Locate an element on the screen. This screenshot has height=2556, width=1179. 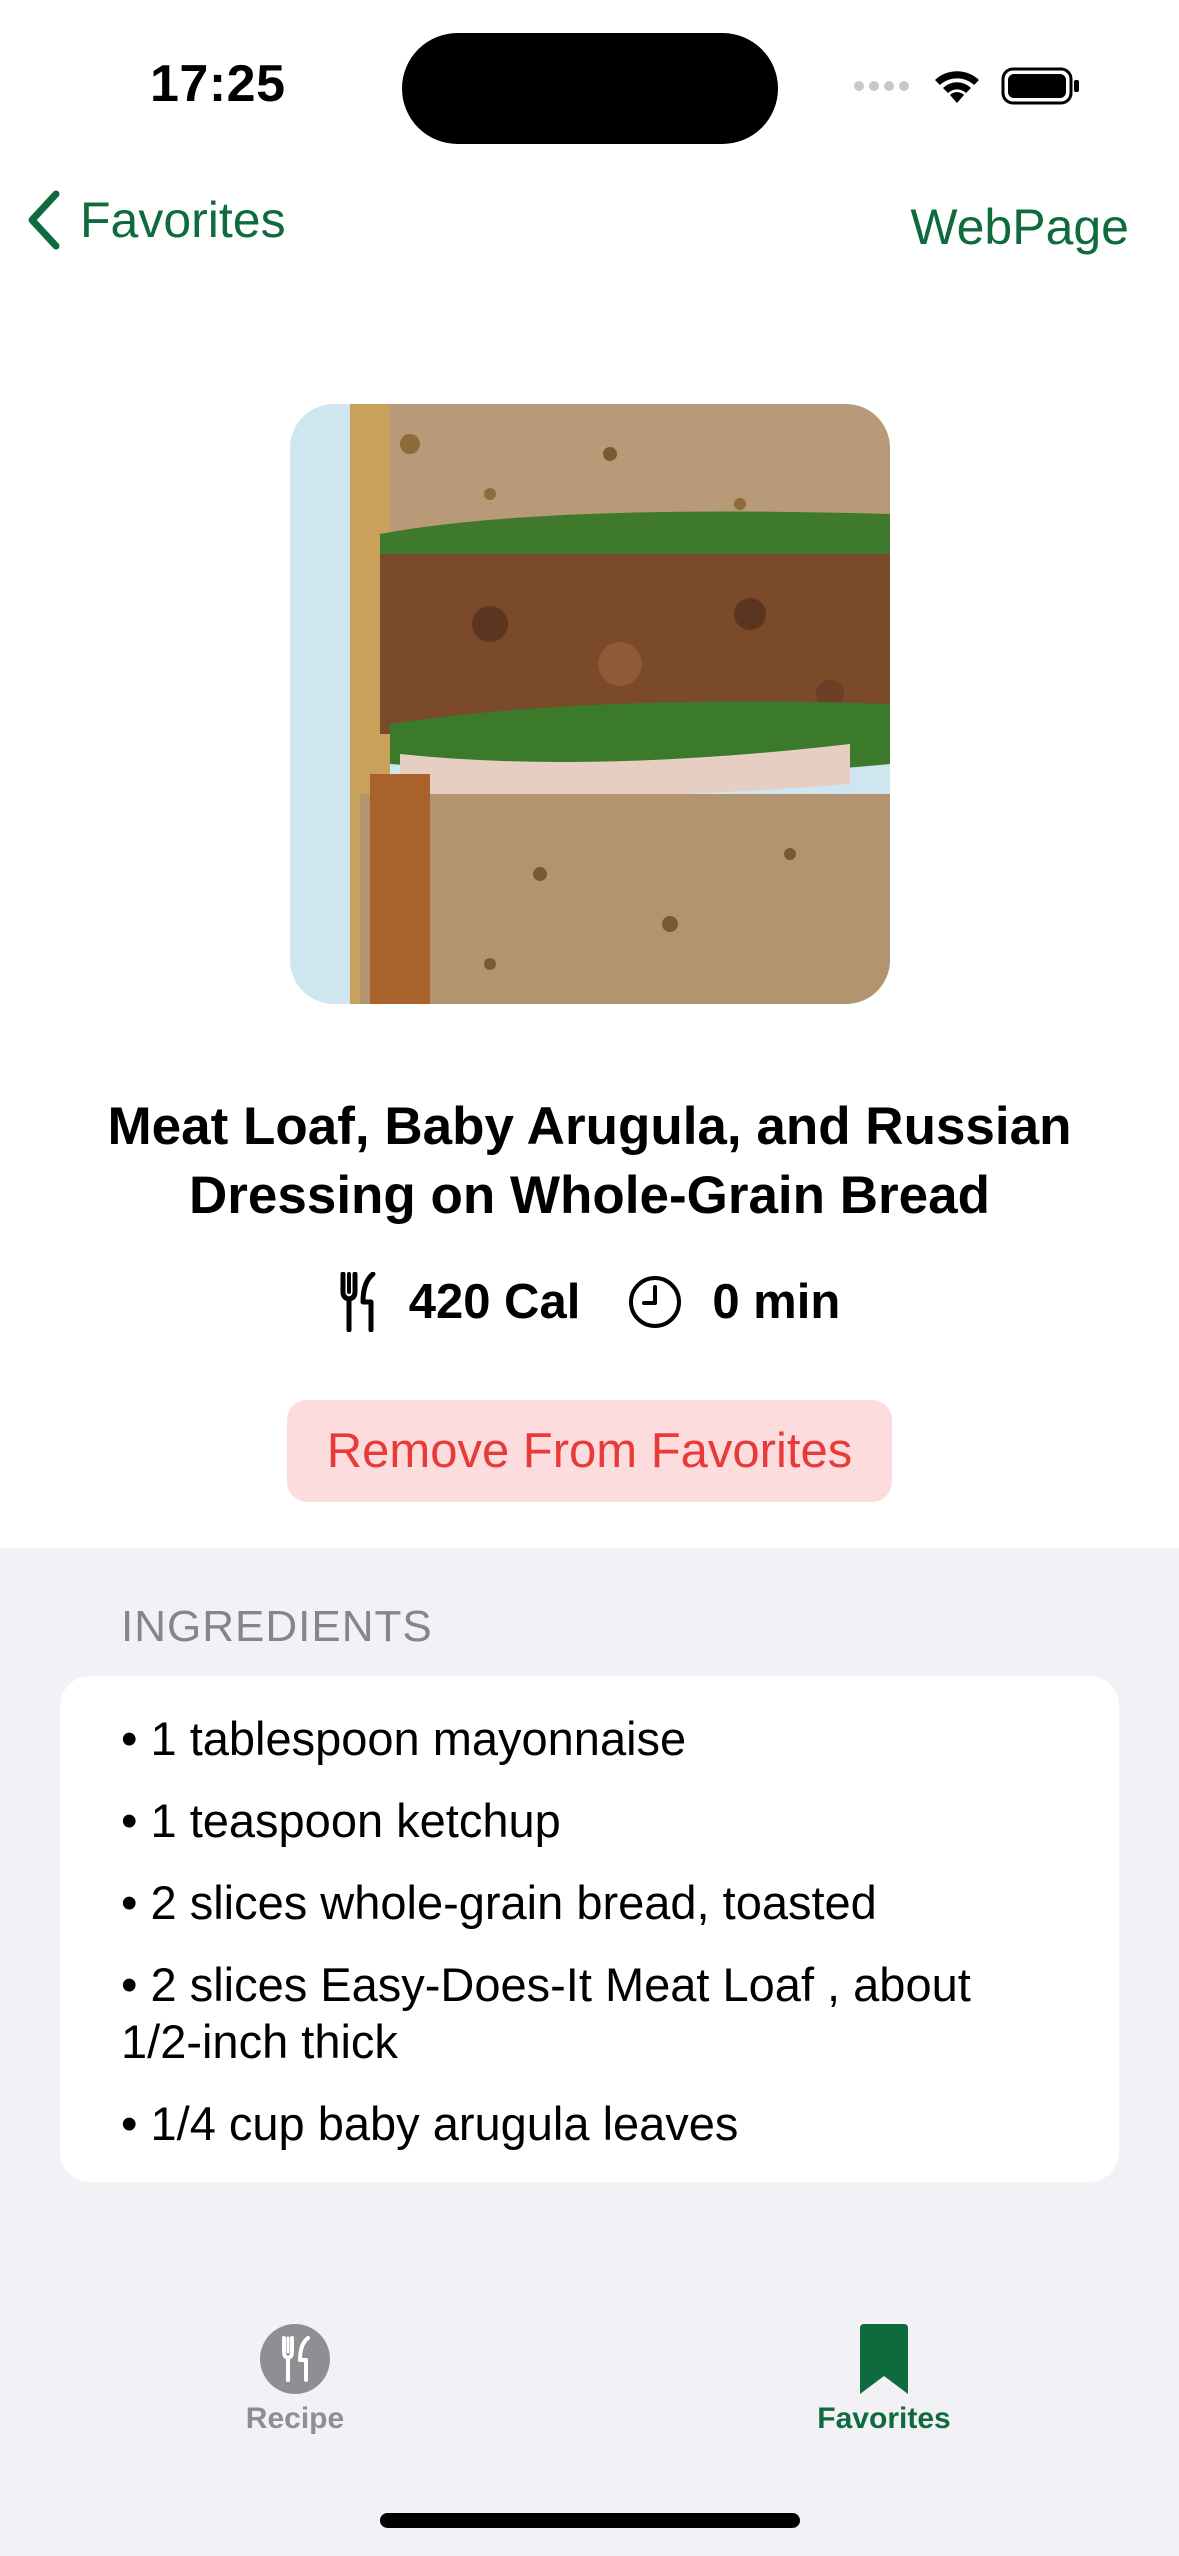
tab-favorites-label: Favorites is located at coordinates (884, 2418).